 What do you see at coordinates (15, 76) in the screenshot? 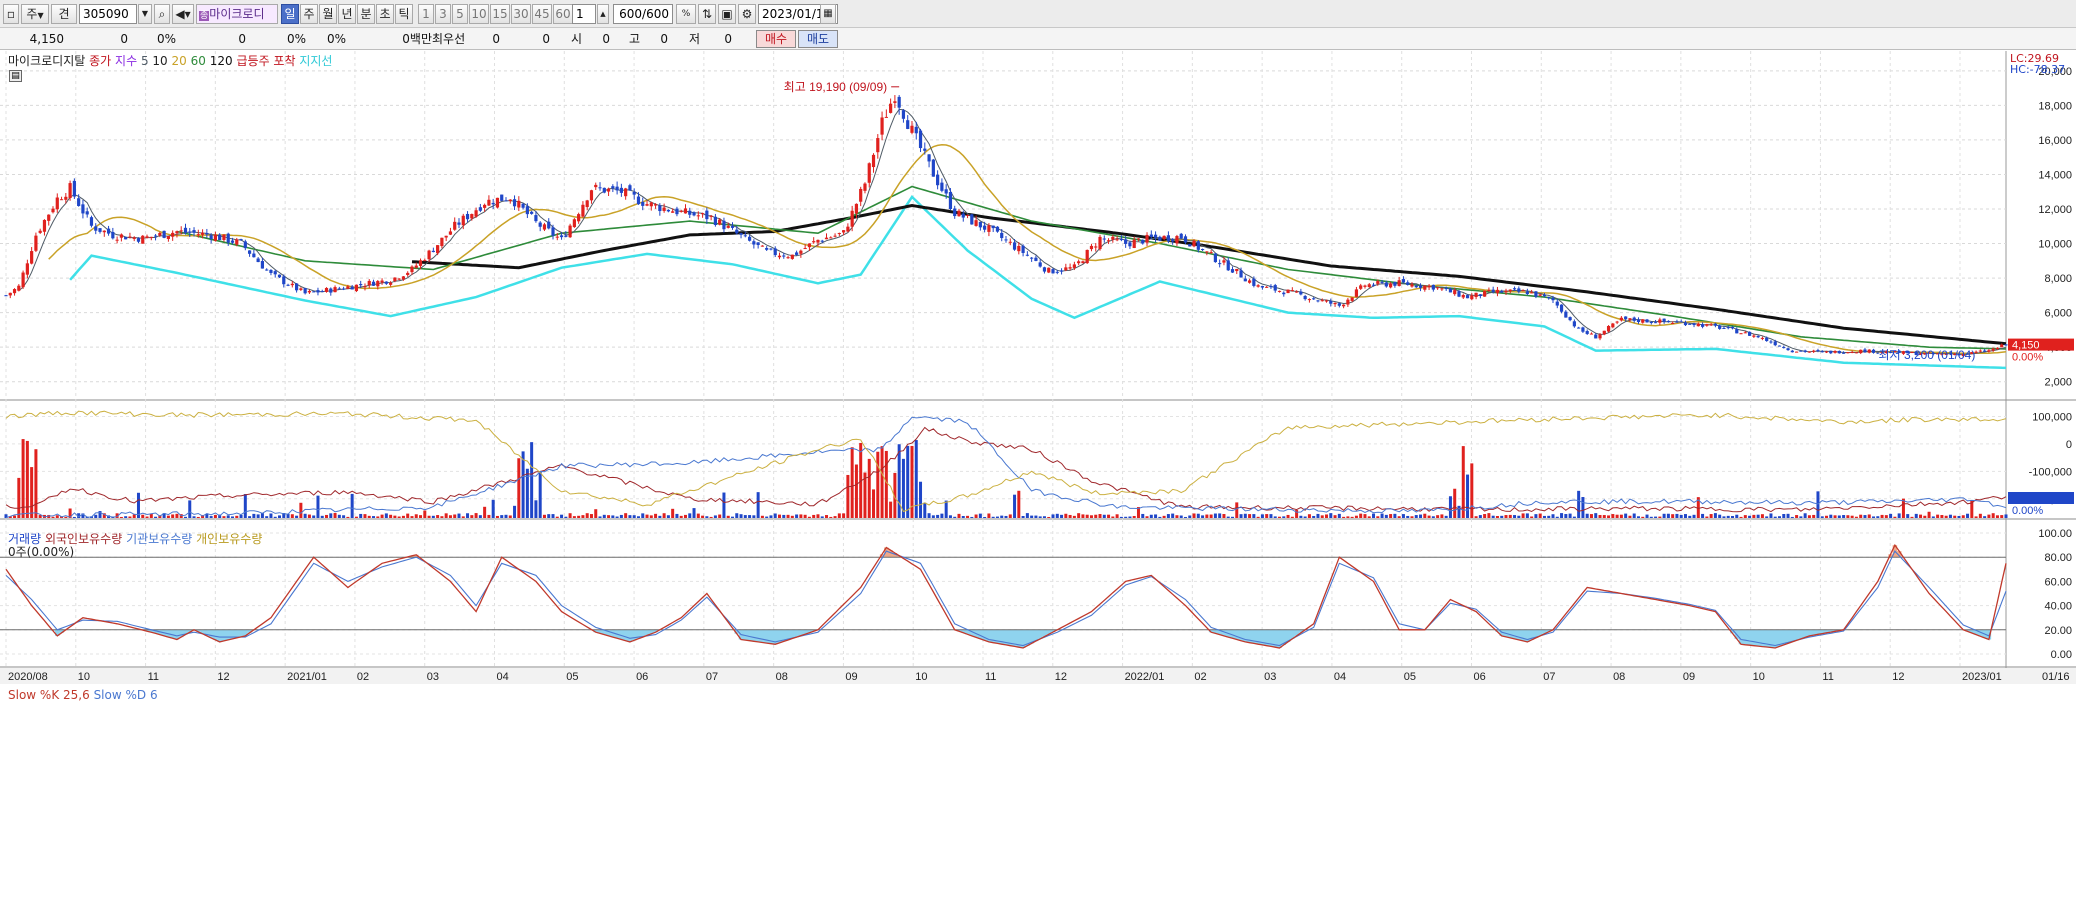
I see `legend-settings-icon: ▤` at bounding box center [15, 76].